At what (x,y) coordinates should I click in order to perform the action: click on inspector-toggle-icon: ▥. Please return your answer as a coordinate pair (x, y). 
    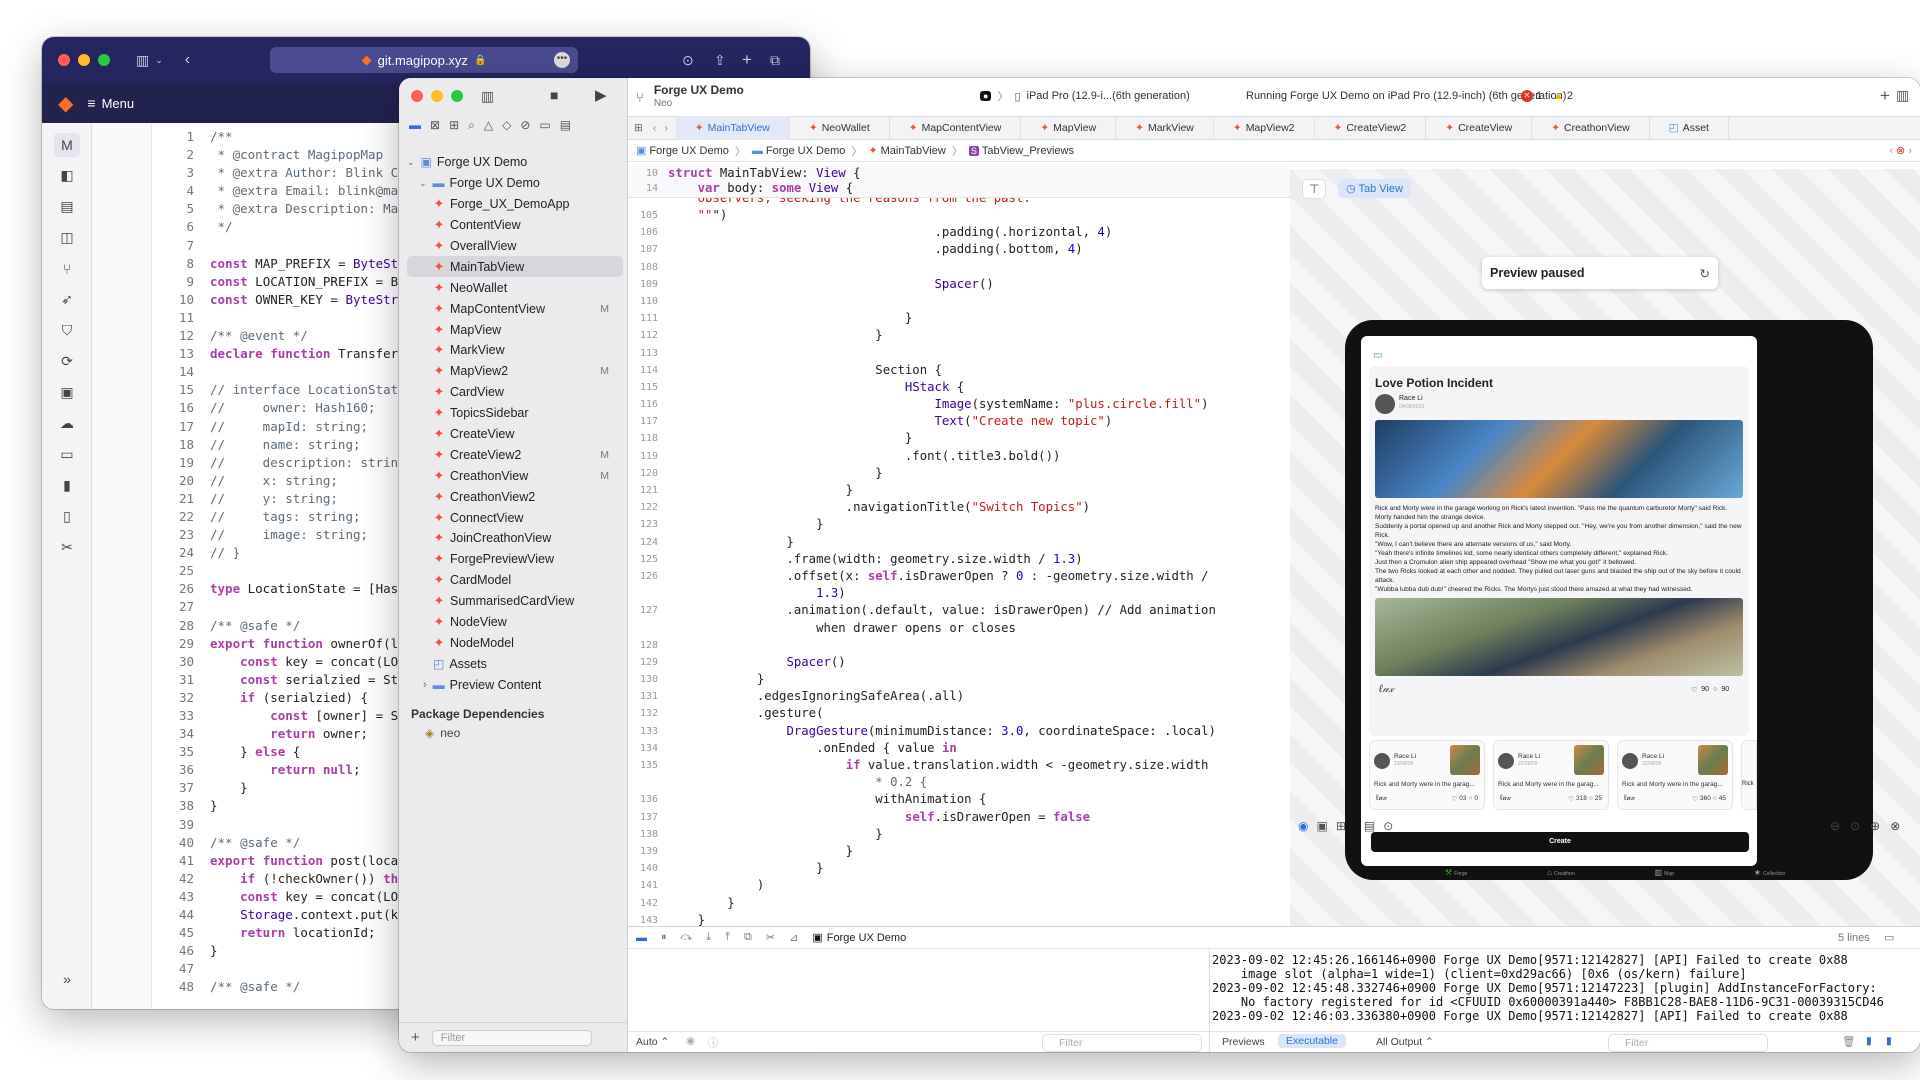
    Looking at the image, I should click on (1902, 95).